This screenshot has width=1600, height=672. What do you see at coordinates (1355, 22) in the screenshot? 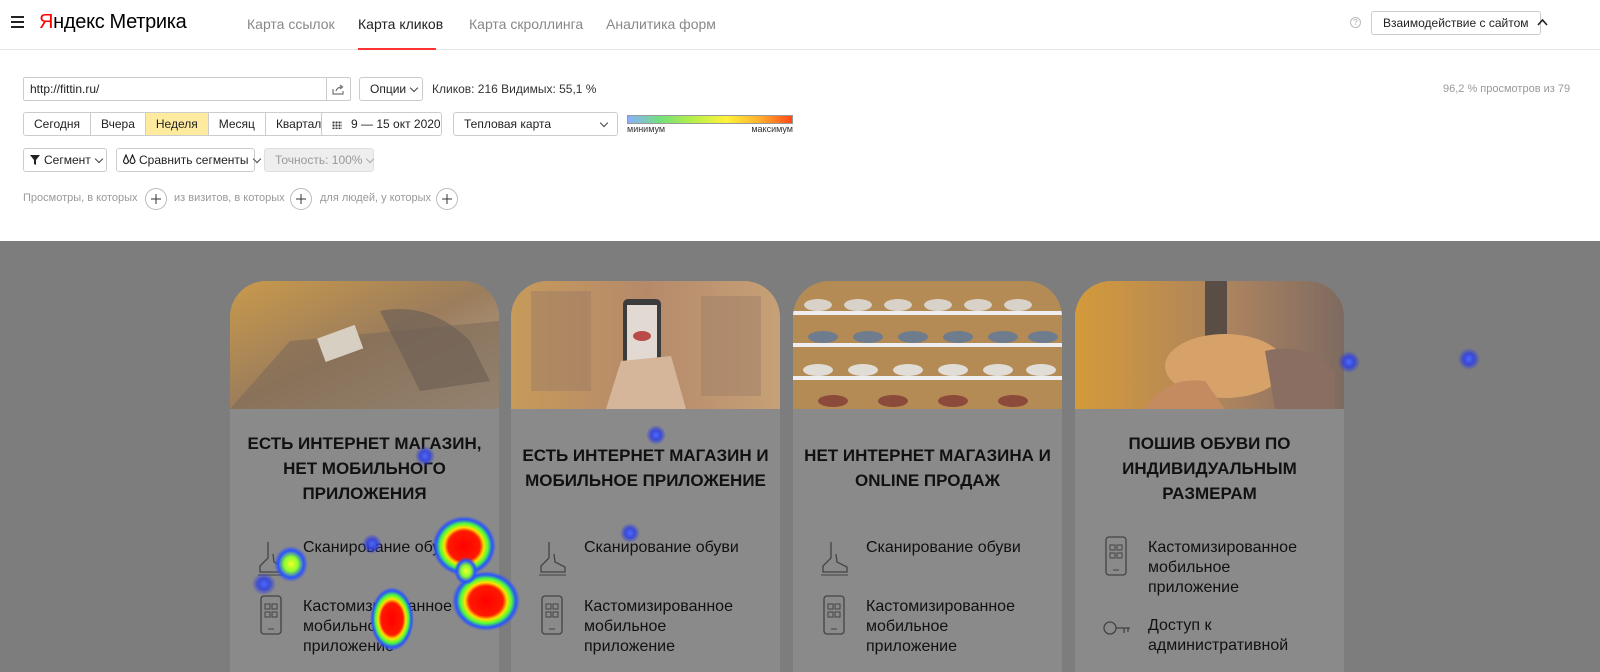
I see `help-icon: ?` at bounding box center [1355, 22].